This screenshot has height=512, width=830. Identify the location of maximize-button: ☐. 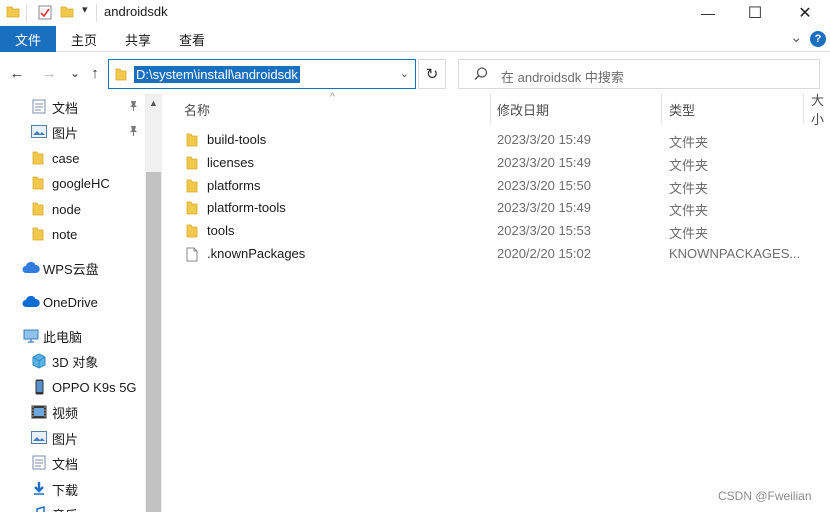
(755, 13).